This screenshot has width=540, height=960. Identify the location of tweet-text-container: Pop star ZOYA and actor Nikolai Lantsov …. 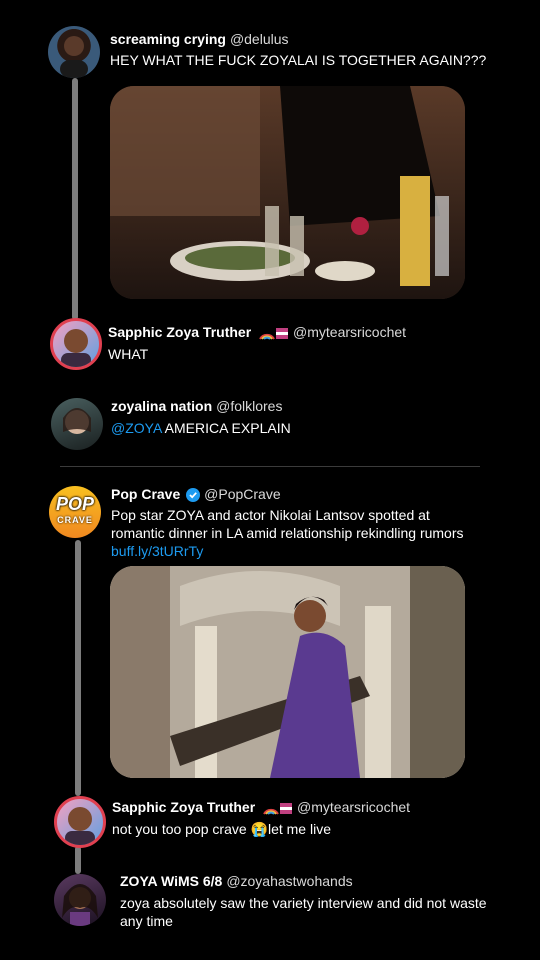
(296, 533).